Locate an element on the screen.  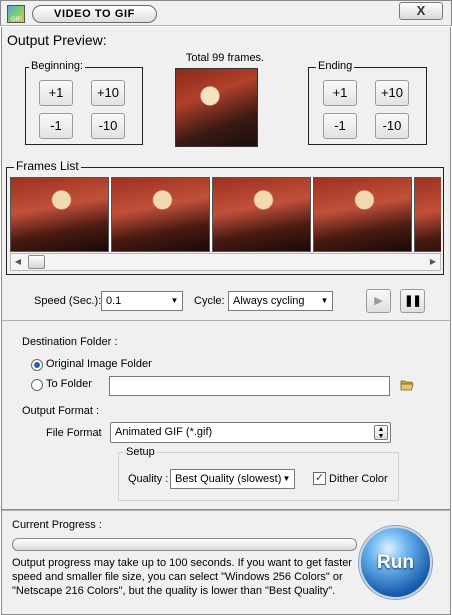
window-title: VIDEO TO GIF is located at coordinates (94, 14).